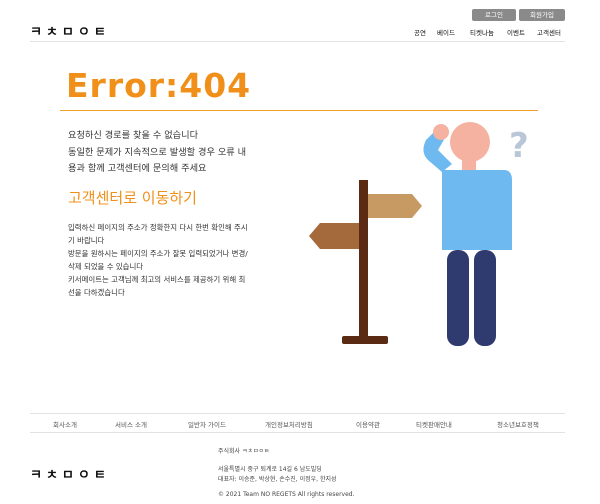 This screenshot has width=600, height=504. What do you see at coordinates (70, 475) in the screenshot?
I see `footer-logo: ㅋㅊㅁㅇㅌ` at bounding box center [70, 475].